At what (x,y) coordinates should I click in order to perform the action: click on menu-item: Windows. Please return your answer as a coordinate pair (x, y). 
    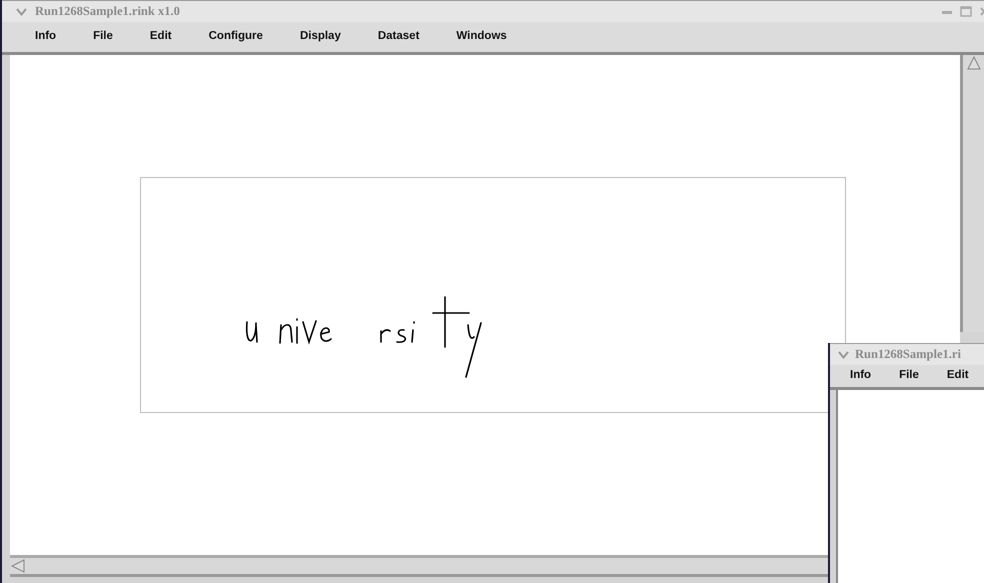
    Looking at the image, I should click on (481, 37).